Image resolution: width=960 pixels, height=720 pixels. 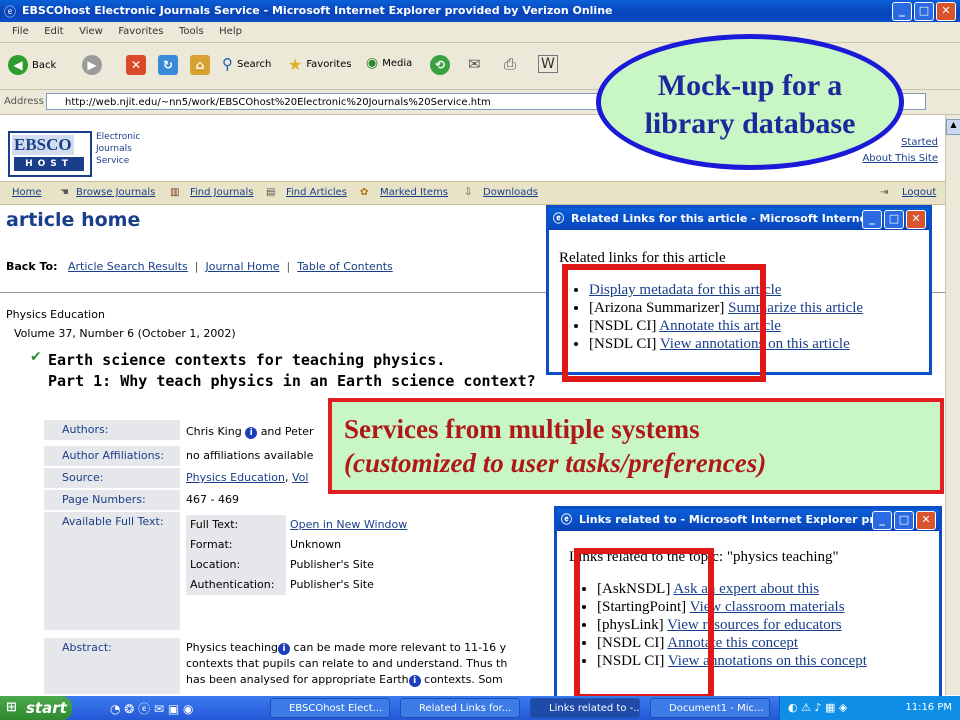 I want to click on back-link-journal-home: Journal Home, so click(x=242, y=266).